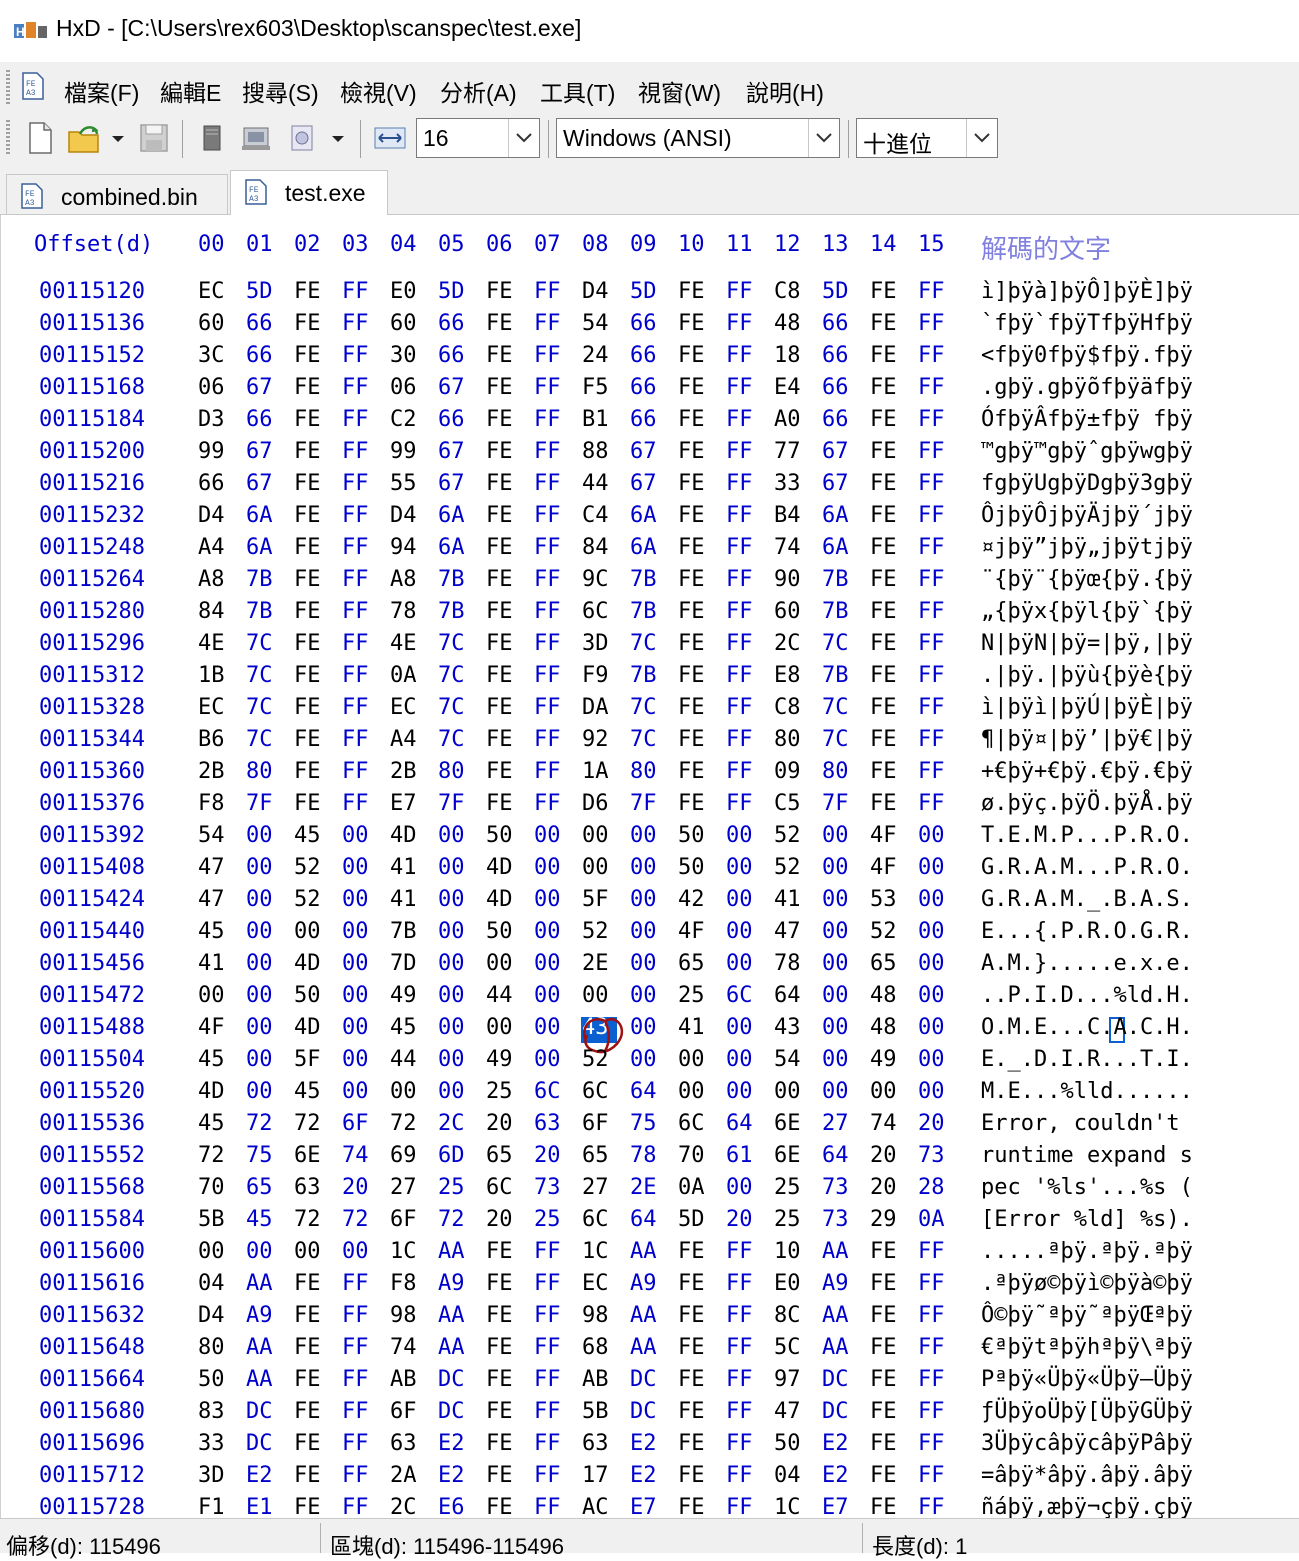  I want to click on hex-byte: 7B, so click(451, 579).